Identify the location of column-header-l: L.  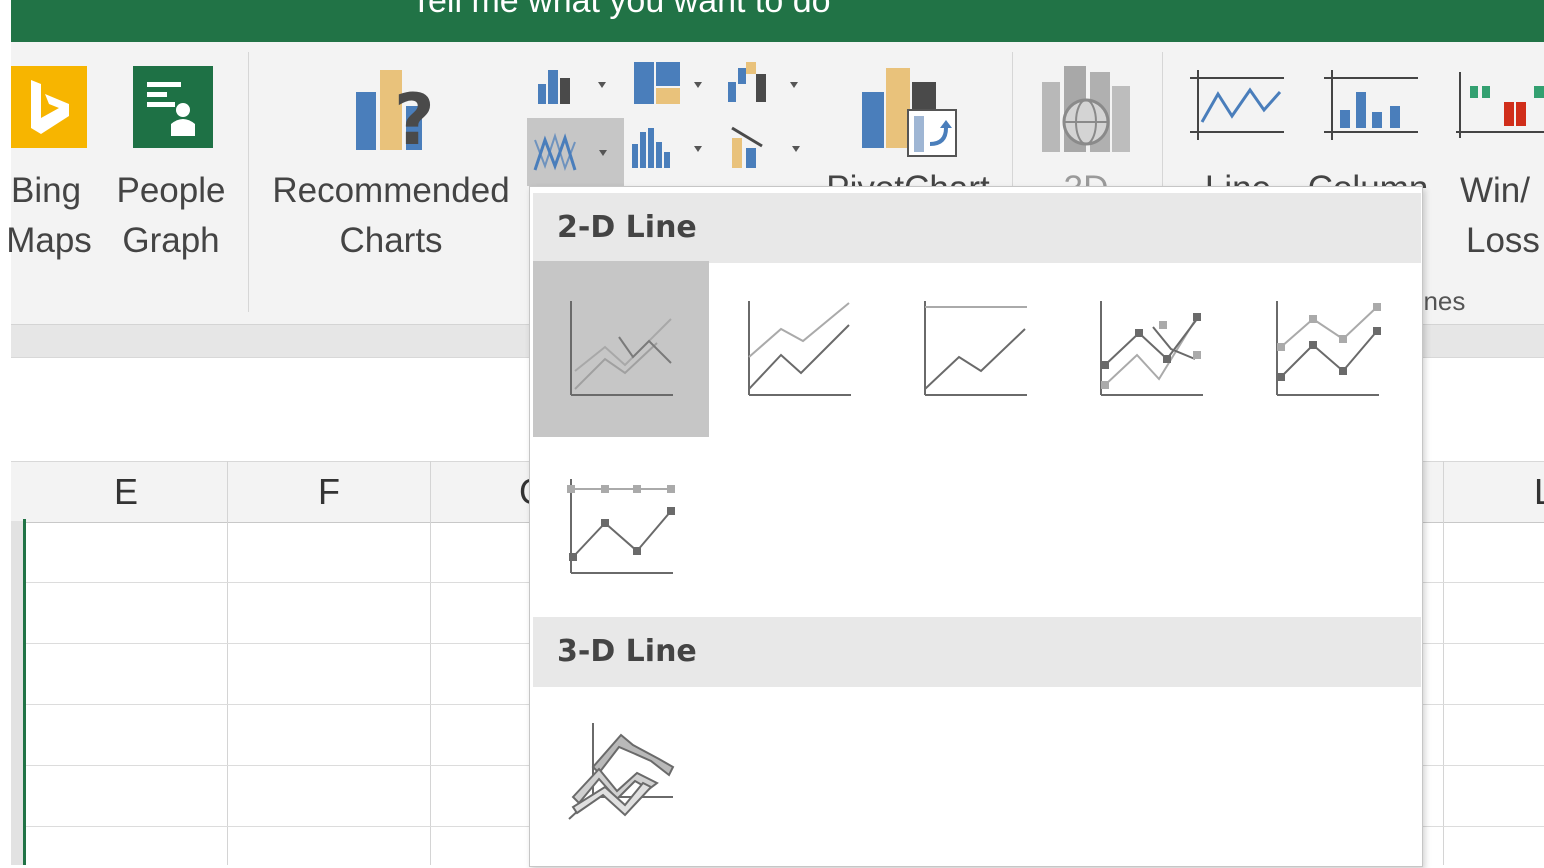
(1494, 492).